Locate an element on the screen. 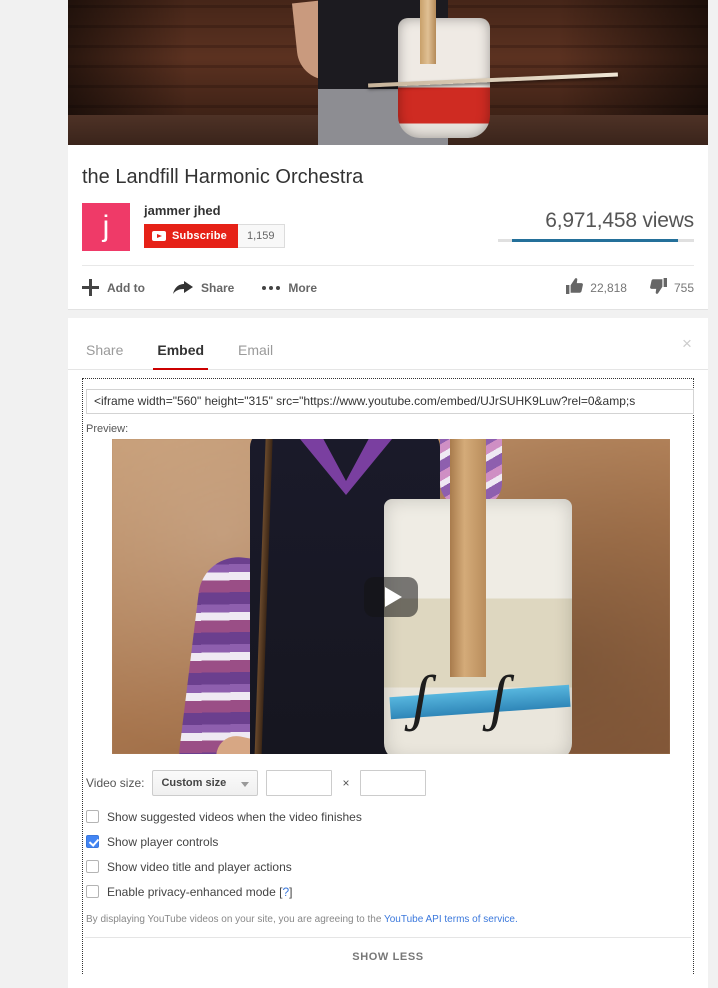 Image resolution: width=718 pixels, height=988 pixels. page-title: the Landfill Harmonic Orchestra is located at coordinates (223, 177).